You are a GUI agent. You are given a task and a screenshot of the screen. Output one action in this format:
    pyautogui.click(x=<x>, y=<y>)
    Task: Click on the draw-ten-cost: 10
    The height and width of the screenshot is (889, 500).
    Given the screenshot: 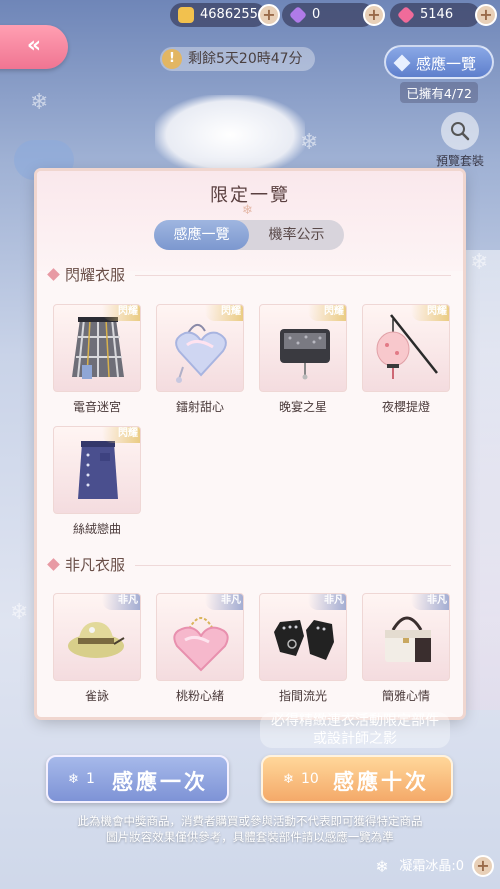 What is the action you would take?
    pyautogui.click(x=310, y=779)
    